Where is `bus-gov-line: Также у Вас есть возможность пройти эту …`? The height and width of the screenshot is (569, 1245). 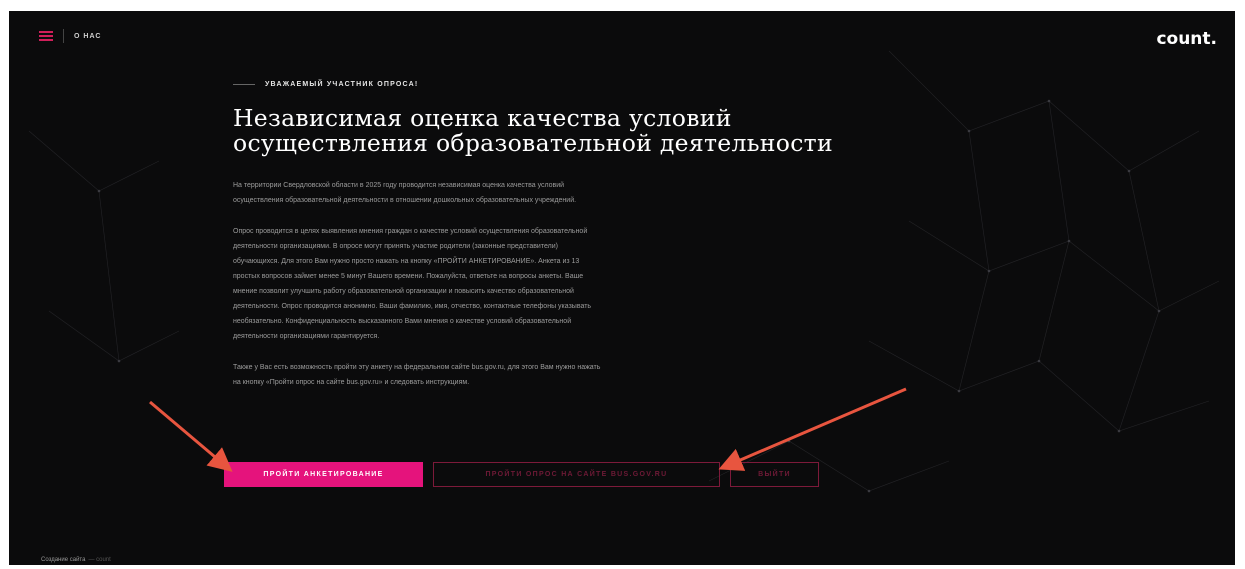 bus-gov-line: Также у Вас есть возможность пройти эту … is located at coordinates (417, 367).